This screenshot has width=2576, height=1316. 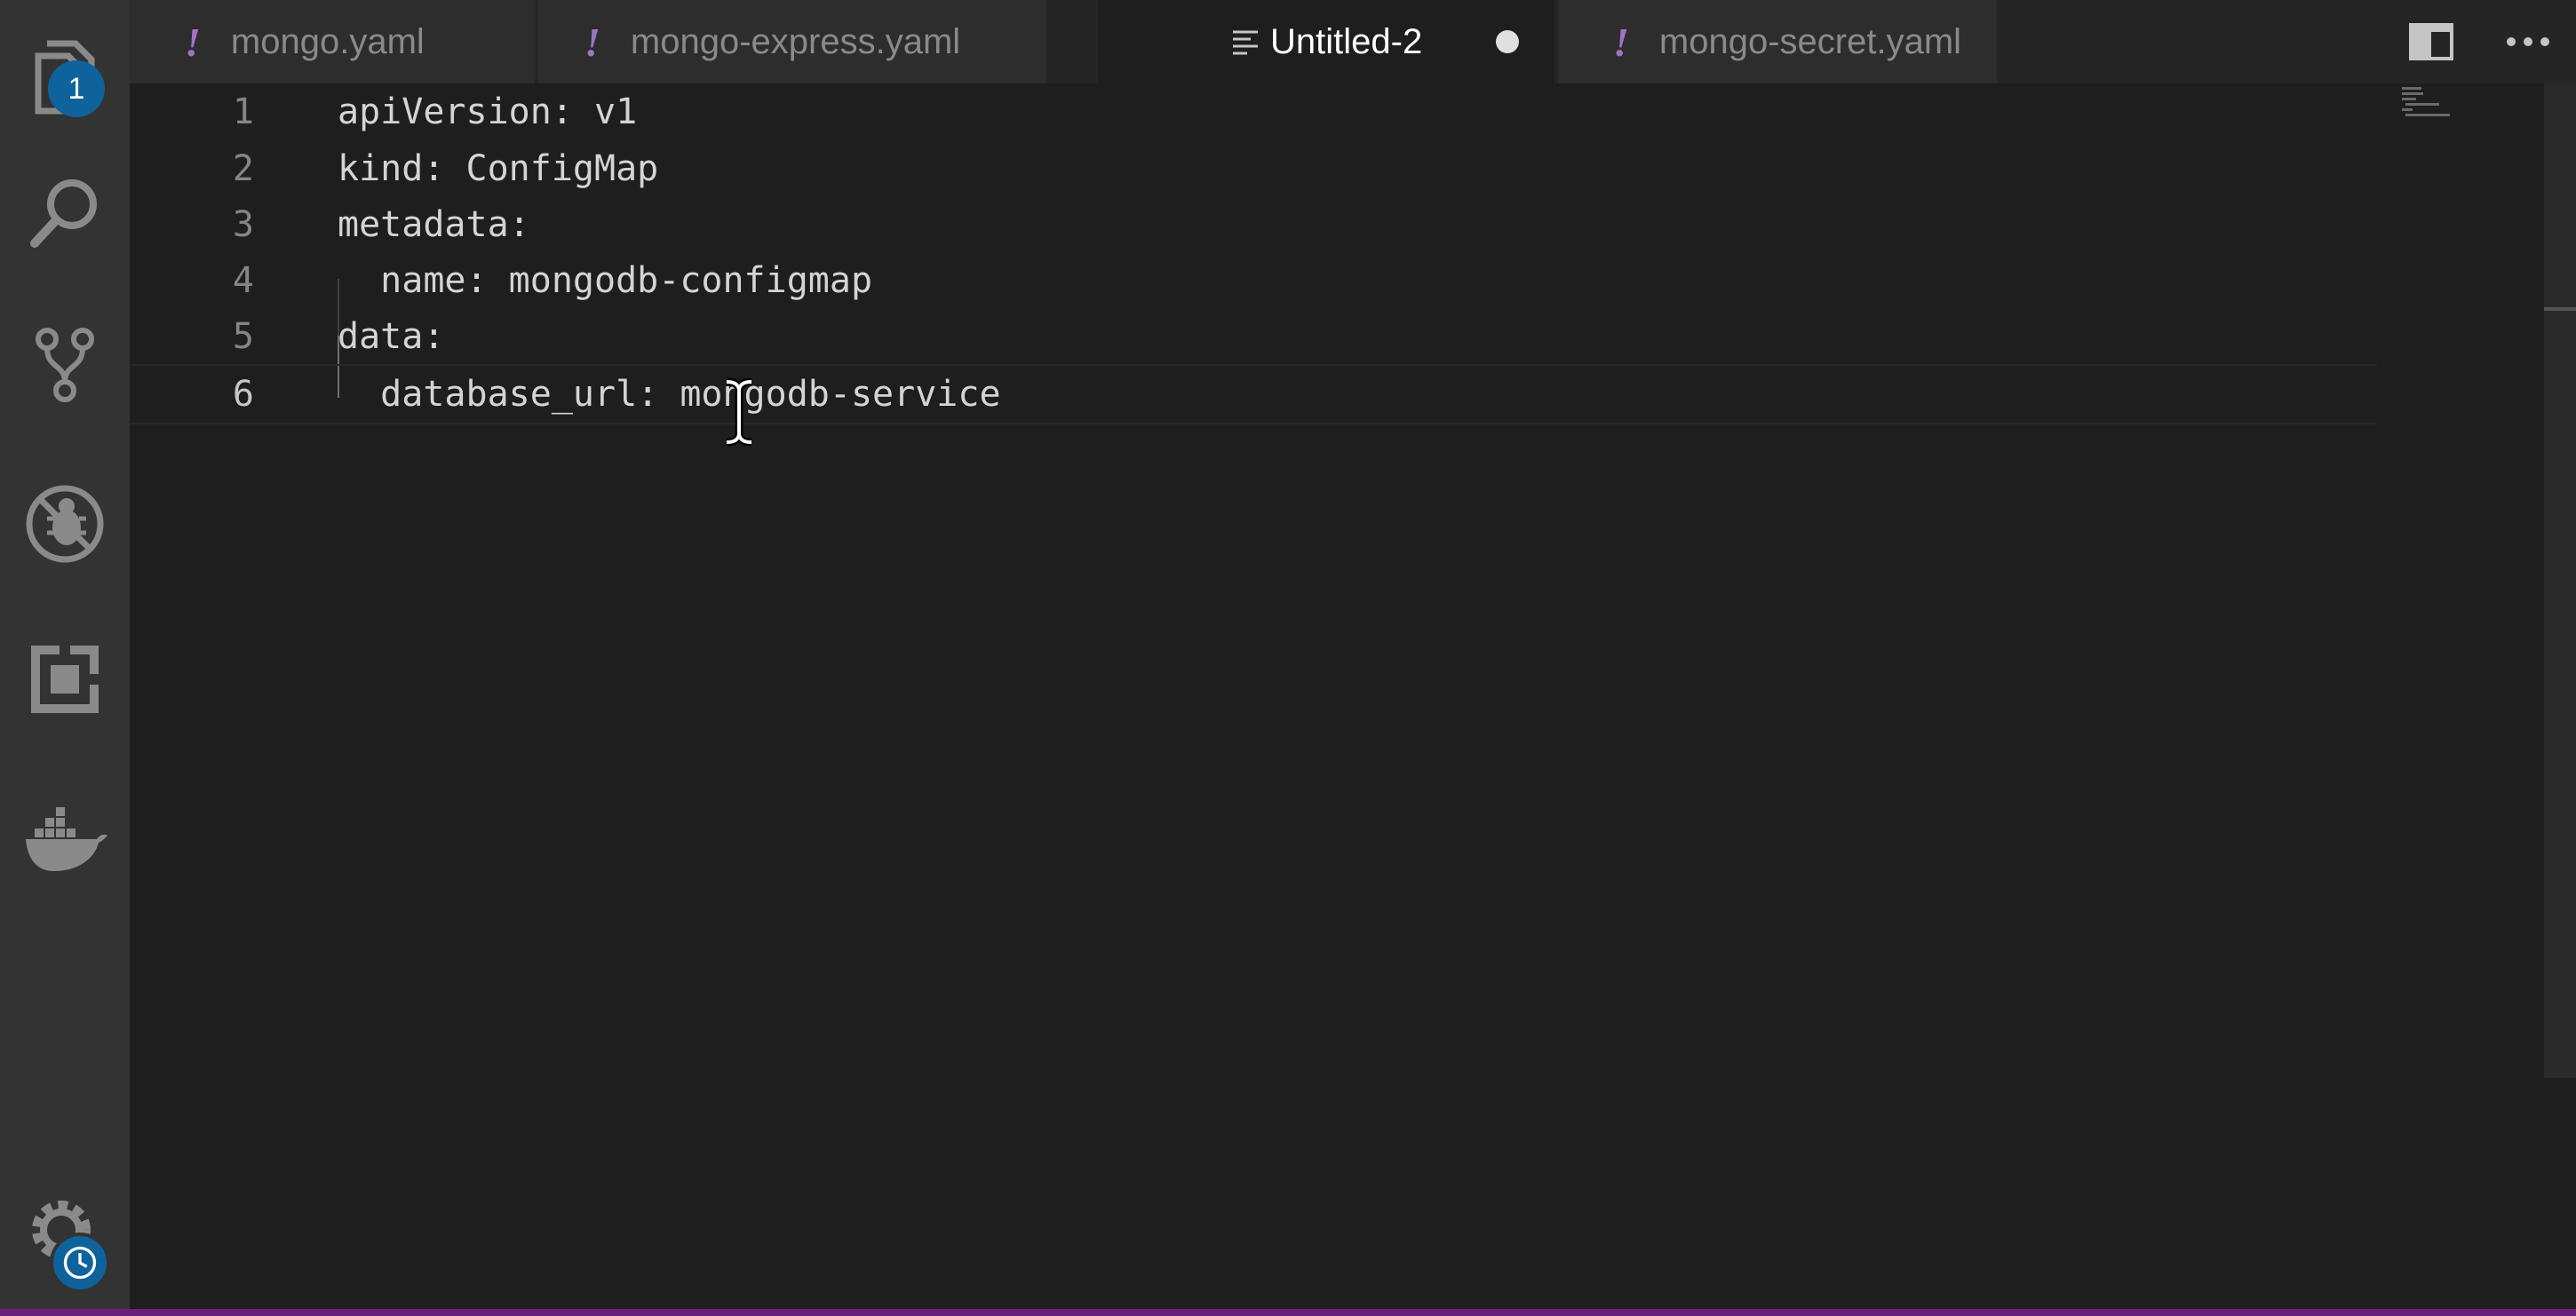 What do you see at coordinates (1253, 111) in the screenshot?
I see `code-line: 1 apiVersion: v1` at bounding box center [1253, 111].